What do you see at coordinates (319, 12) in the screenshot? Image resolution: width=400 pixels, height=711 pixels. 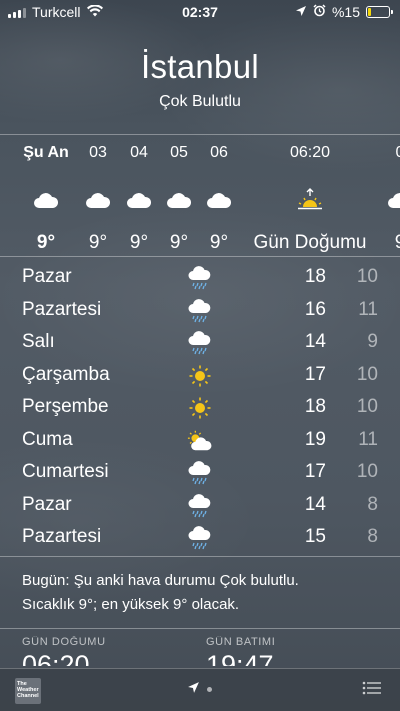 I see `alarm-icon` at bounding box center [319, 12].